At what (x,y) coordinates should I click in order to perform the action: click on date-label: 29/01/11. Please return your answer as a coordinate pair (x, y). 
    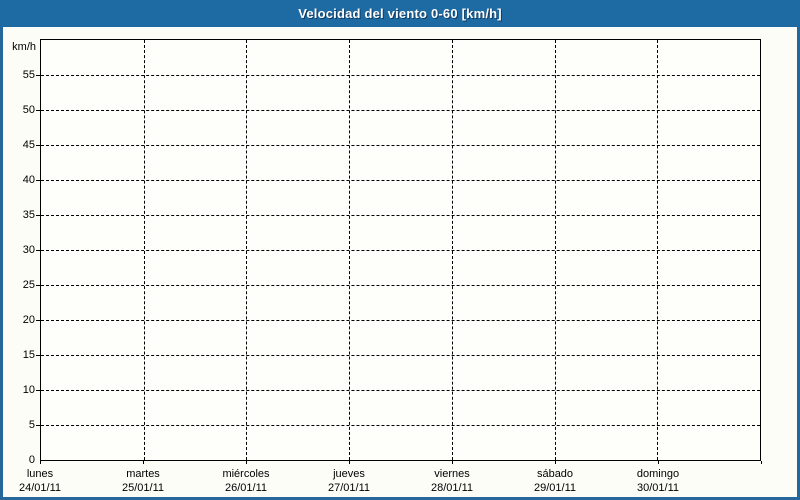
    Looking at the image, I should click on (554, 488).